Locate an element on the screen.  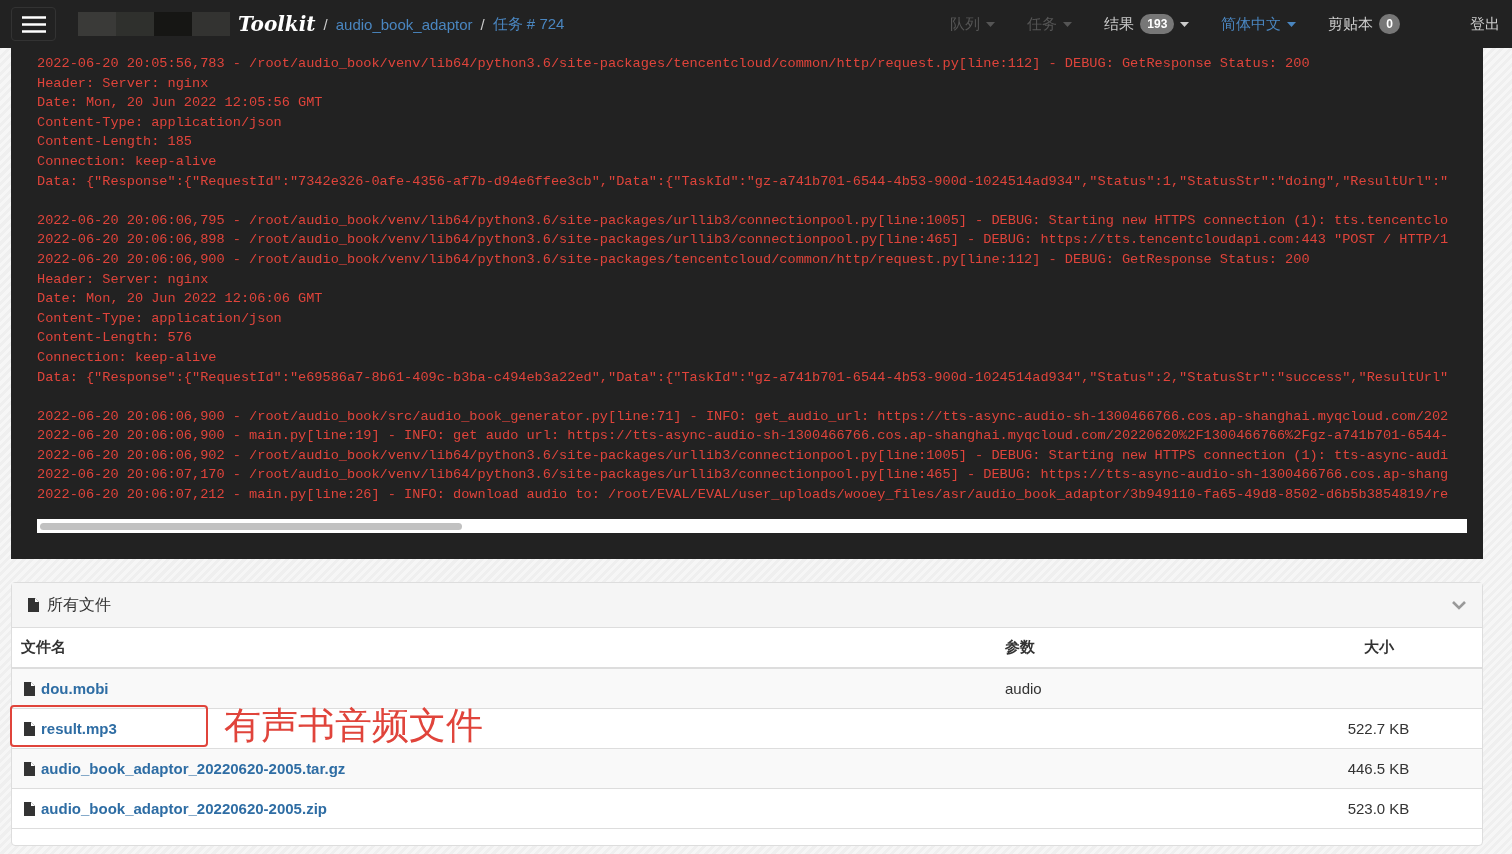
table-cell: 446.5 KB is located at coordinates (1378, 768).